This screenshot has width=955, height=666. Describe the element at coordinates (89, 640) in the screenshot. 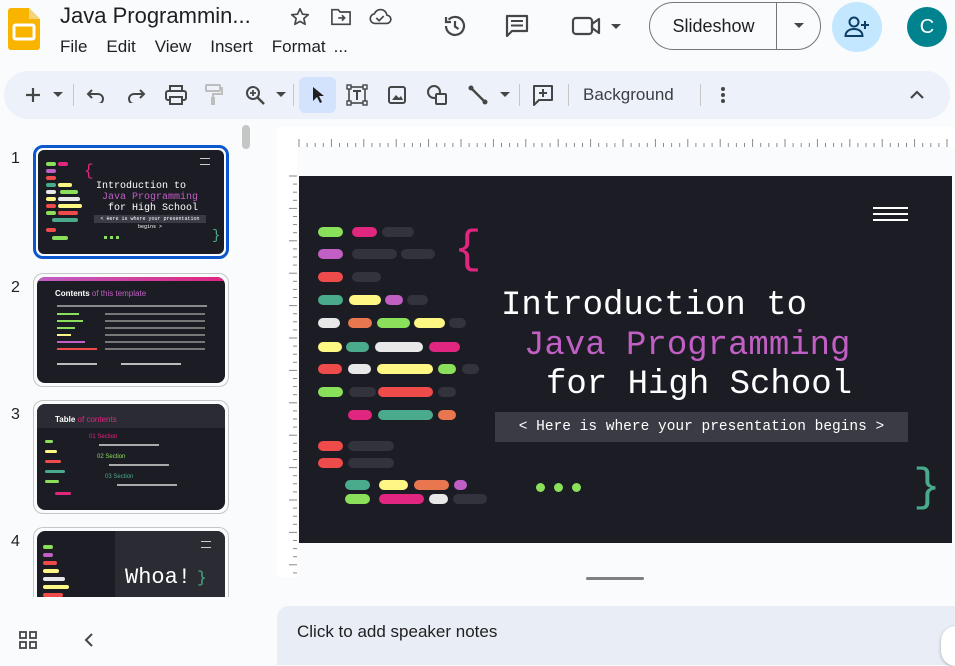

I see `collapse-filmstrip-icon` at that location.